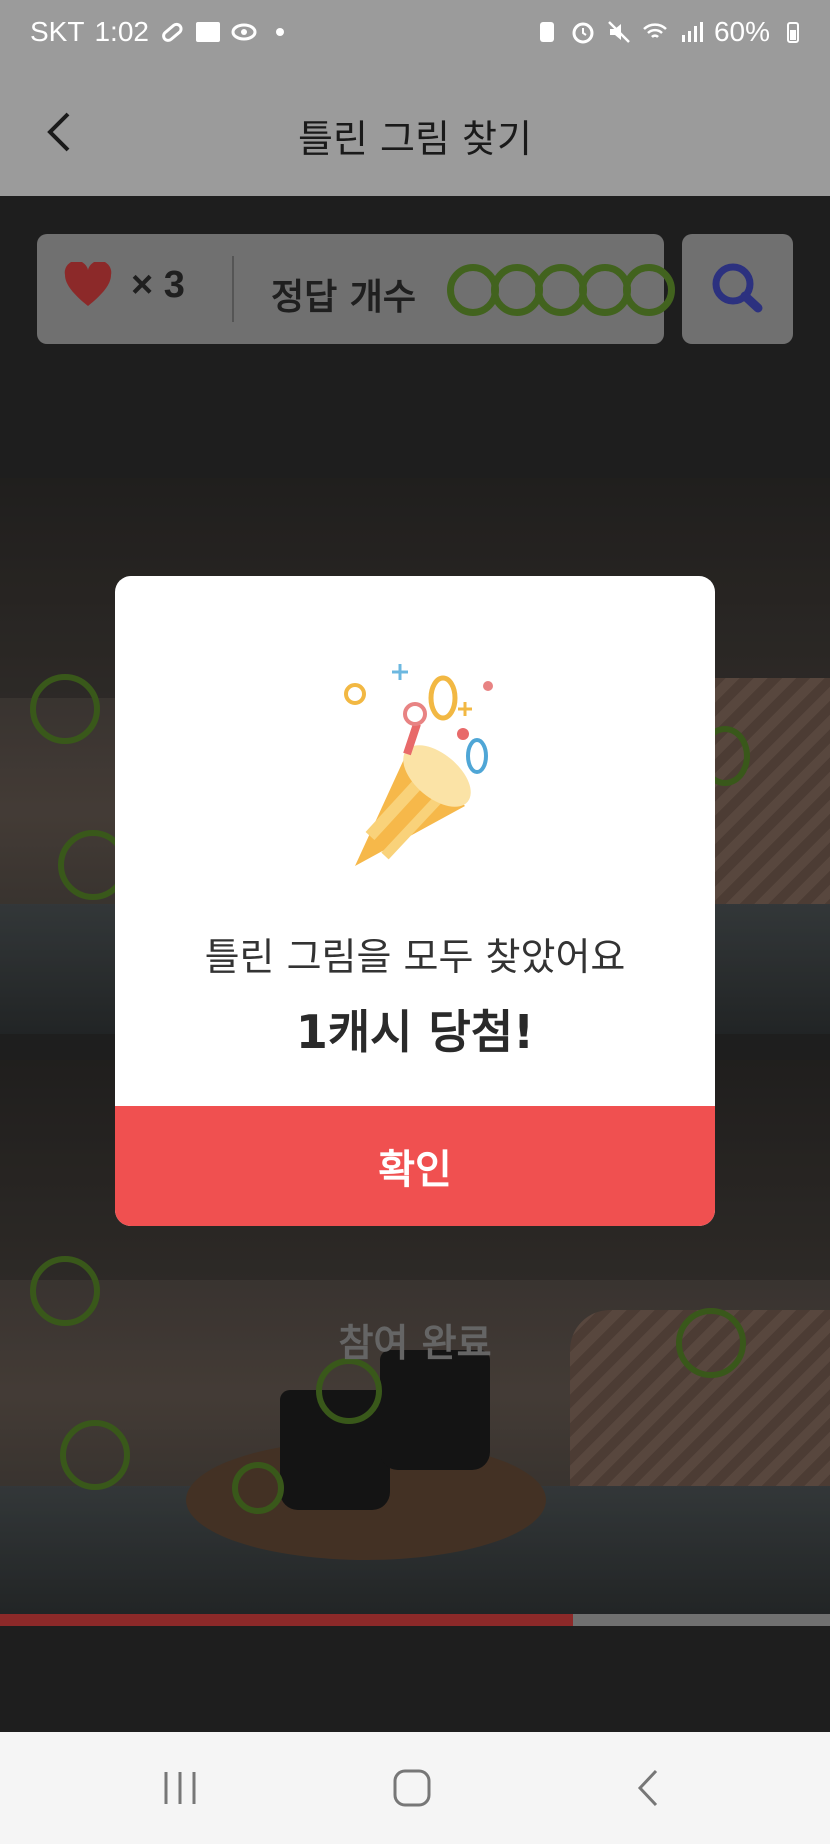 The image size is (830, 1844). What do you see at coordinates (207, 32) in the screenshot?
I see `bank-app-icon` at bounding box center [207, 32].